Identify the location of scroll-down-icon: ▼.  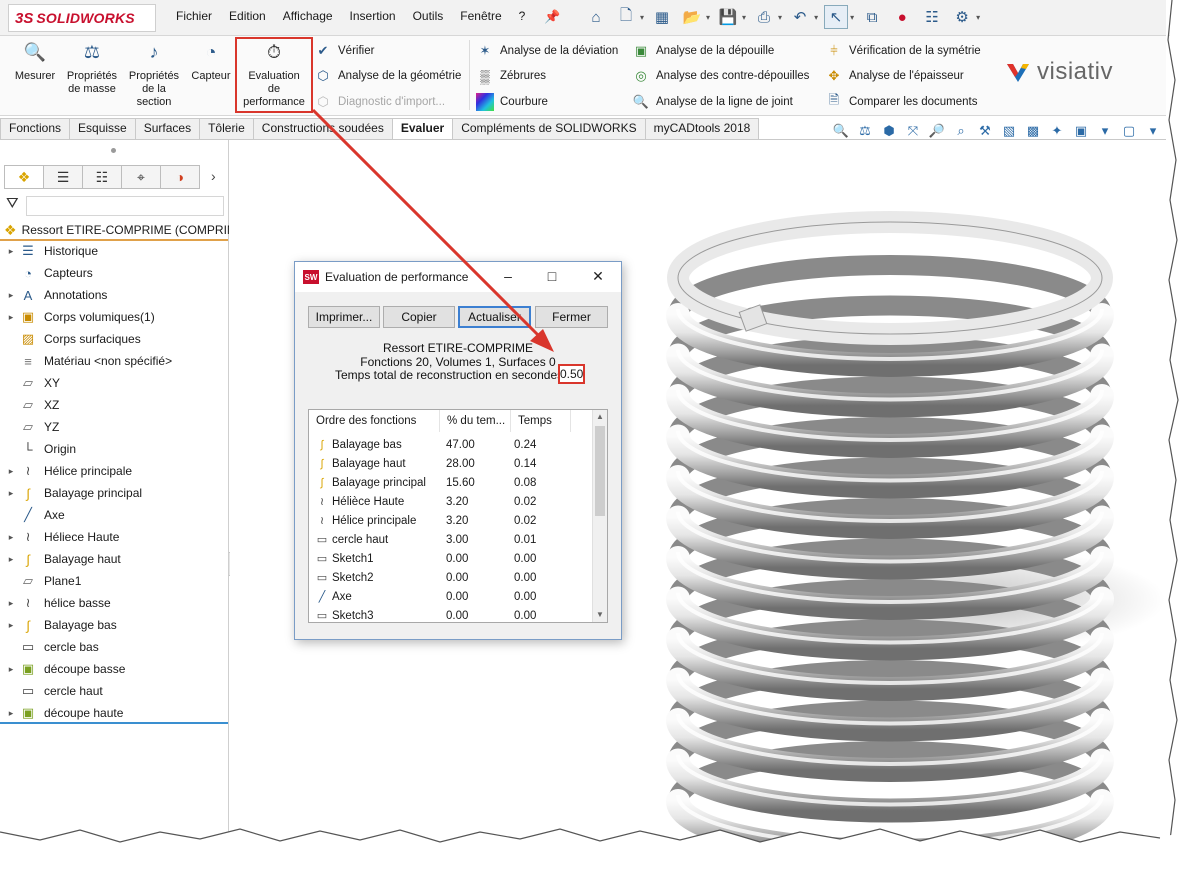
(600, 615).